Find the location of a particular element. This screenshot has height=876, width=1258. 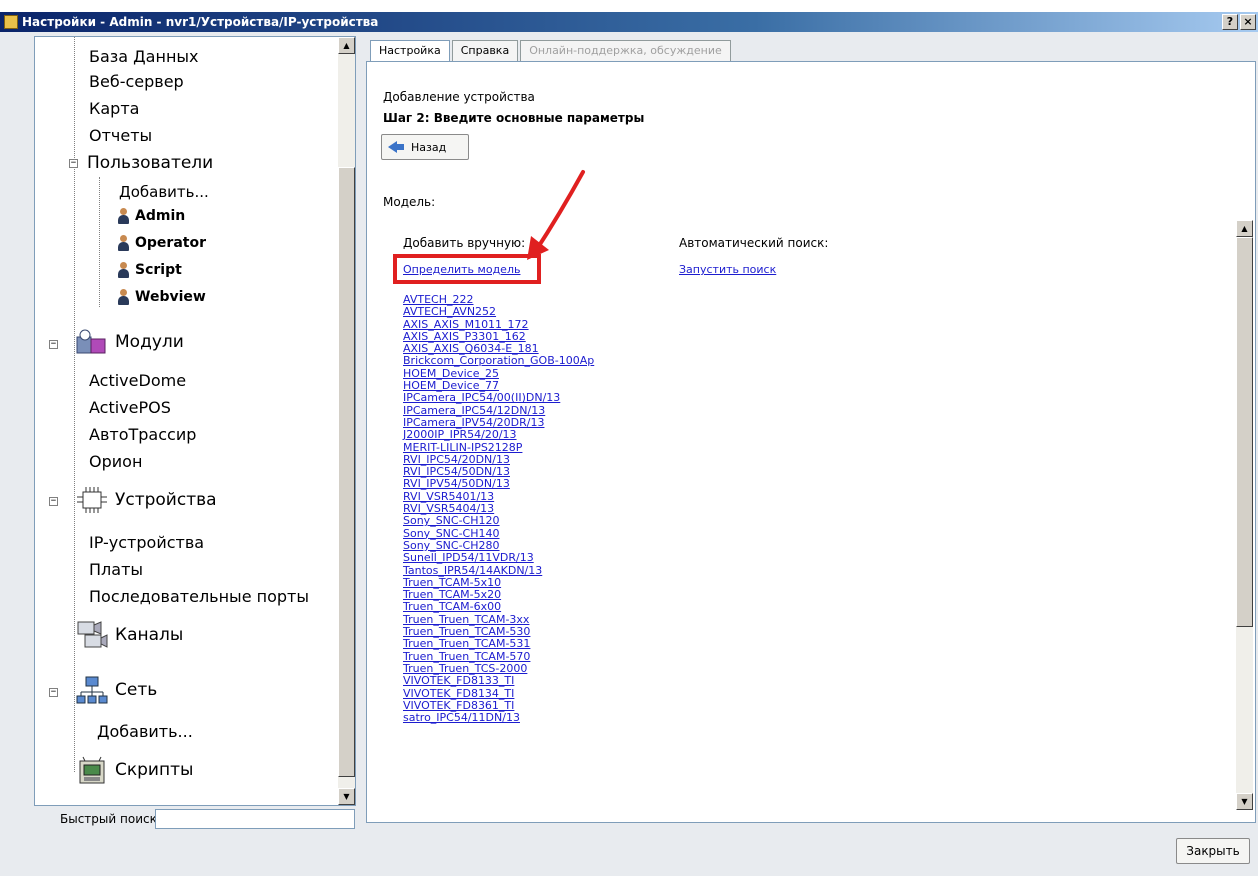

tree-item-user-script: Script is located at coordinates (149, 270).